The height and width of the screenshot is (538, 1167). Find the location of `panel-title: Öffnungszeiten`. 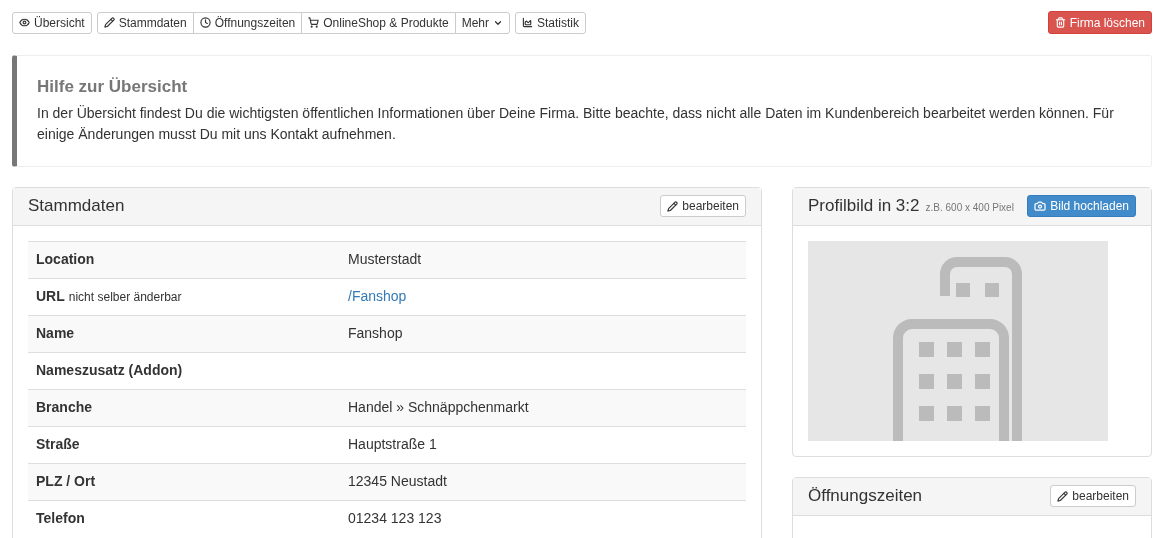

panel-title: Öffnungszeiten is located at coordinates (865, 496).